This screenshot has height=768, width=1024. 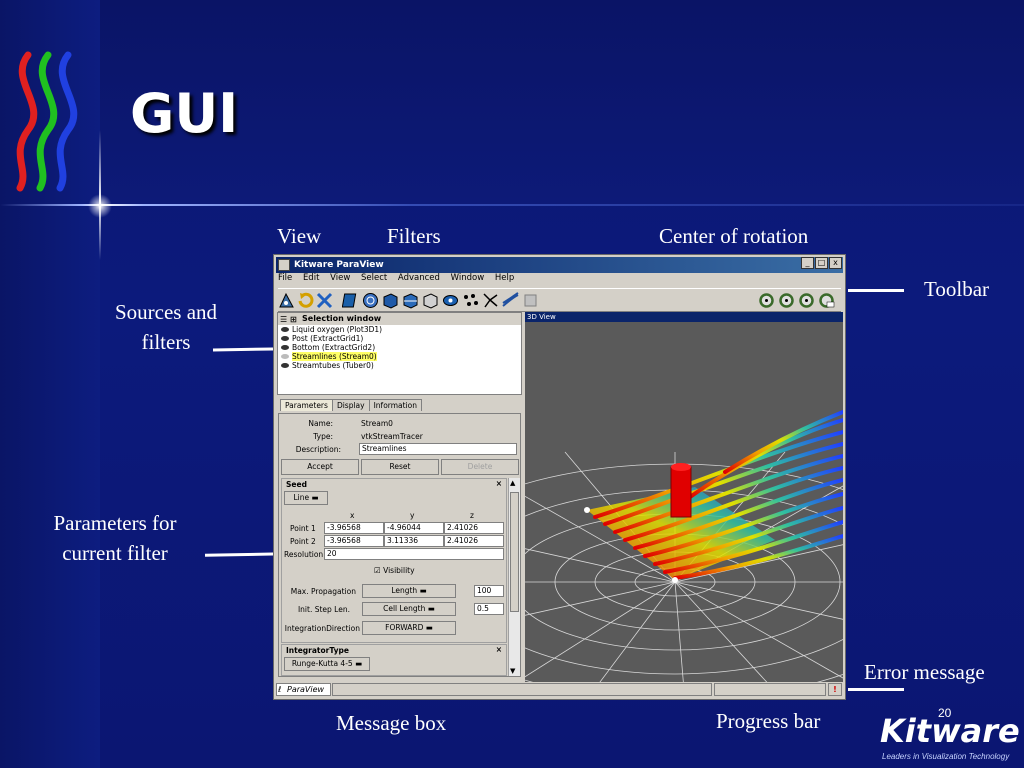 I want to click on 3d-view: 3D View, so click(x=684, y=497).